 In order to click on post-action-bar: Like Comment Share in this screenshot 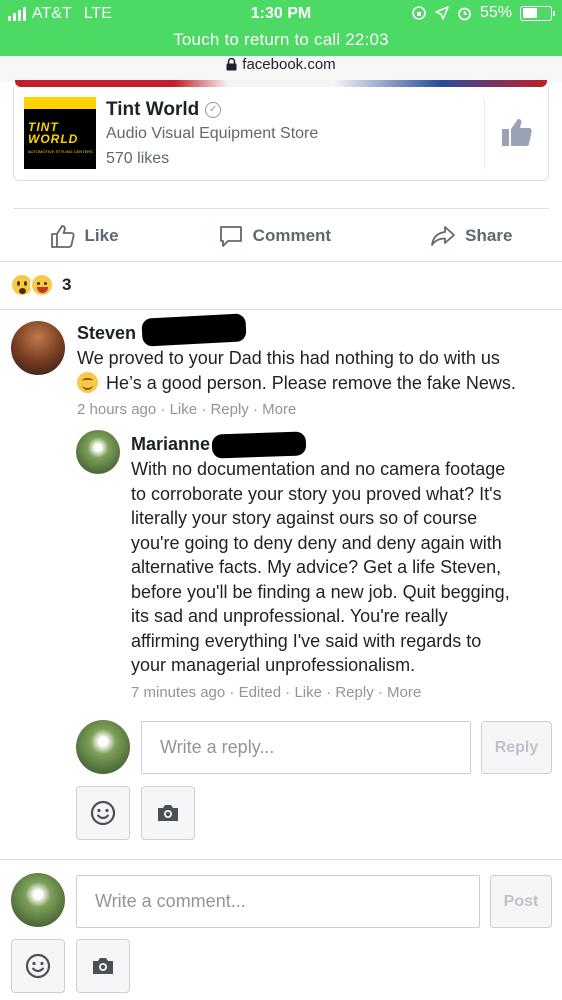, I will do `click(281, 236)`.